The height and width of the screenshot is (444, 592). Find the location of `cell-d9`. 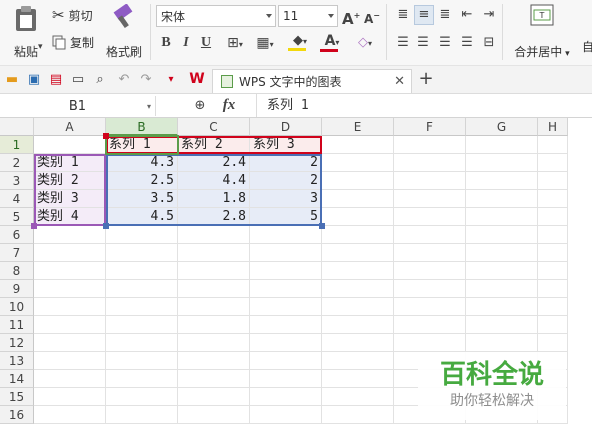

cell-d9 is located at coordinates (286, 289).